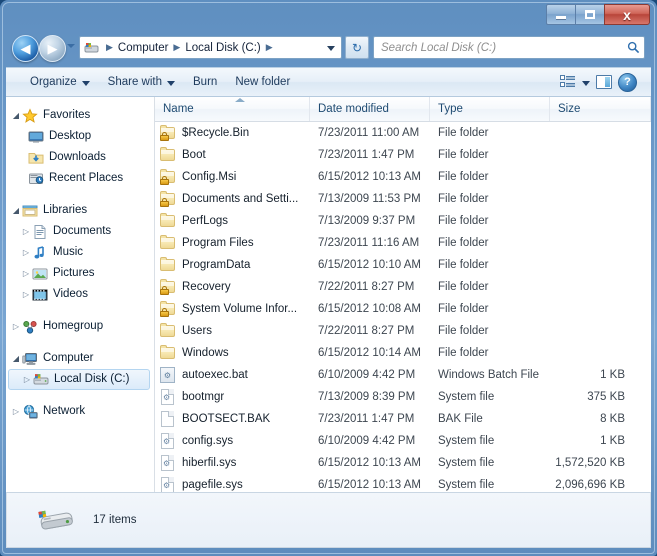 The height and width of the screenshot is (556, 657). I want to click on cell-name: Boot, so click(232, 155).